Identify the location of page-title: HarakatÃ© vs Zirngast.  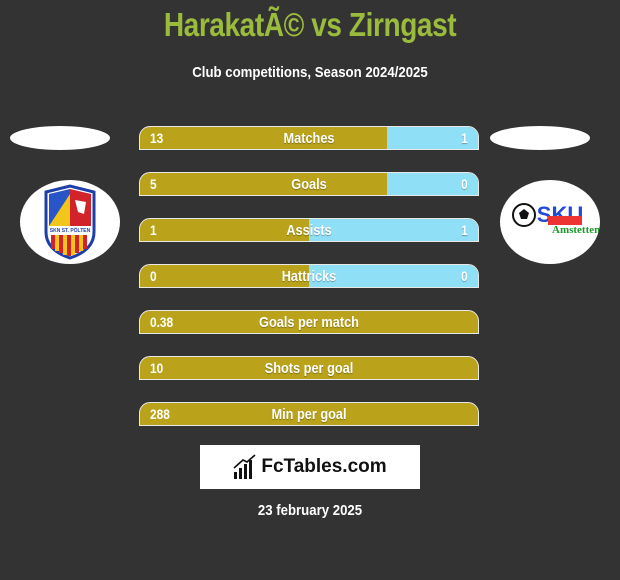
(310, 24).